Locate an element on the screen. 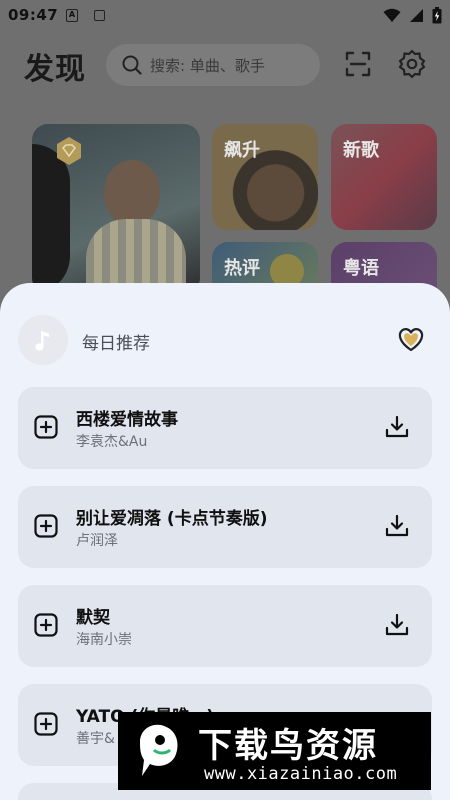 Image resolution: width=450 pixels, height=800 pixels. song-title: 默契 is located at coordinates (93, 618).